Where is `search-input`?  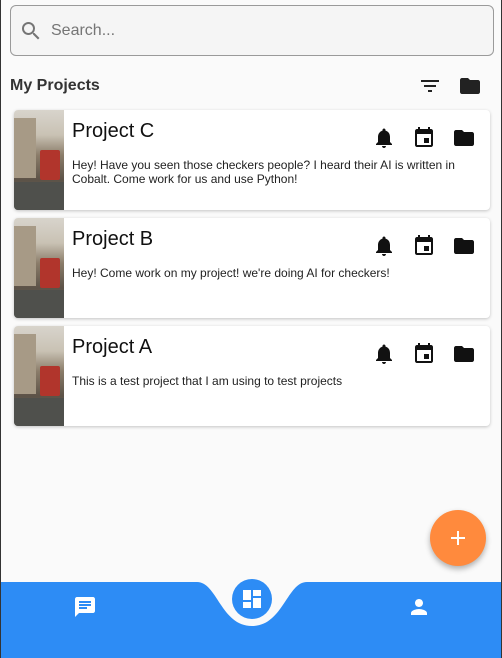 search-input is located at coordinates (261, 30).